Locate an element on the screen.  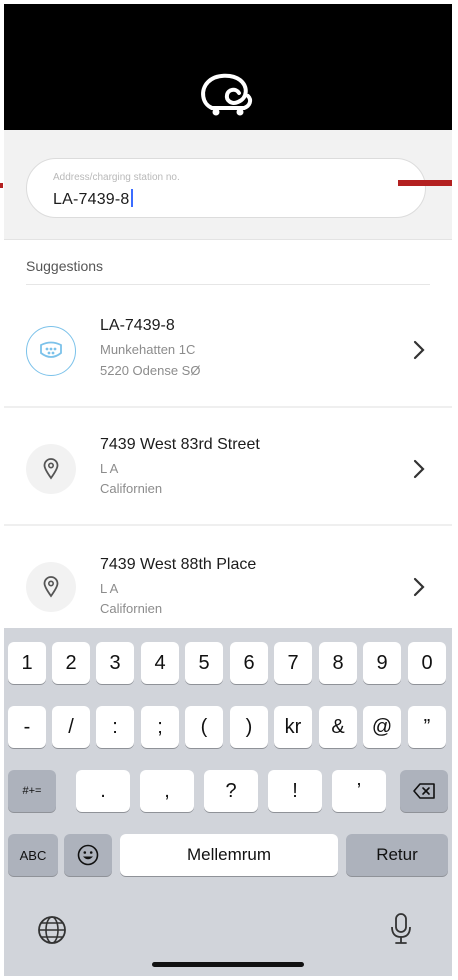
suggestion-title: 7439 West 88th Place is located at coordinates (178, 564).